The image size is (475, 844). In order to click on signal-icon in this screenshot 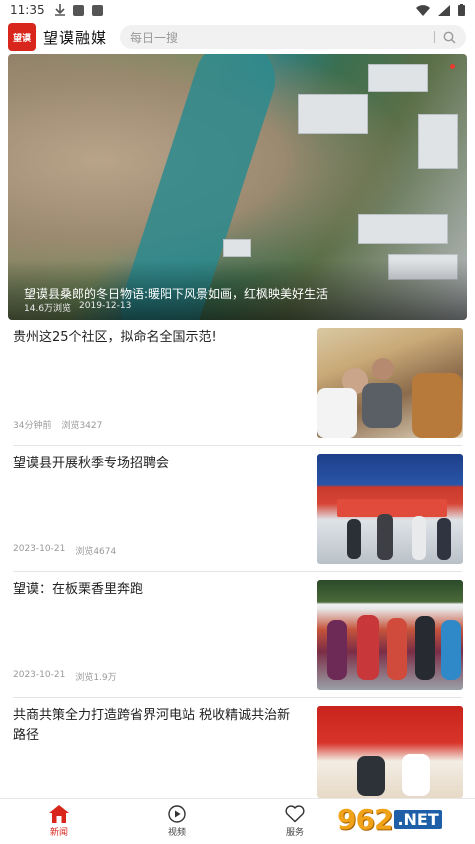, I will do `click(444, 10)`.